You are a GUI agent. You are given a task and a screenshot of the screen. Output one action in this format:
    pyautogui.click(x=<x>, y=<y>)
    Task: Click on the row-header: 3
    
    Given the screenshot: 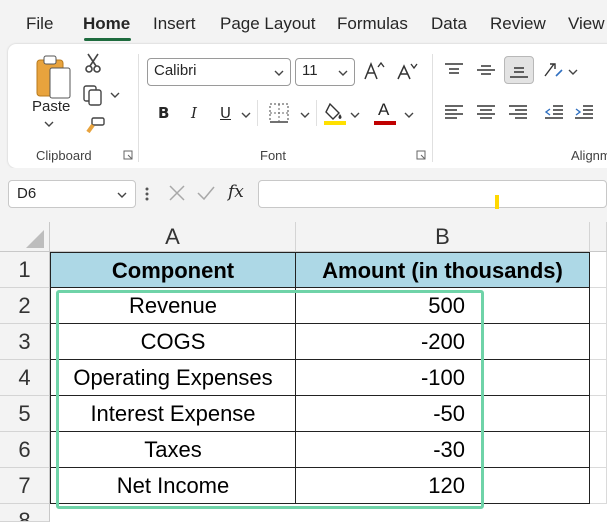 What is the action you would take?
    pyautogui.click(x=25, y=342)
    